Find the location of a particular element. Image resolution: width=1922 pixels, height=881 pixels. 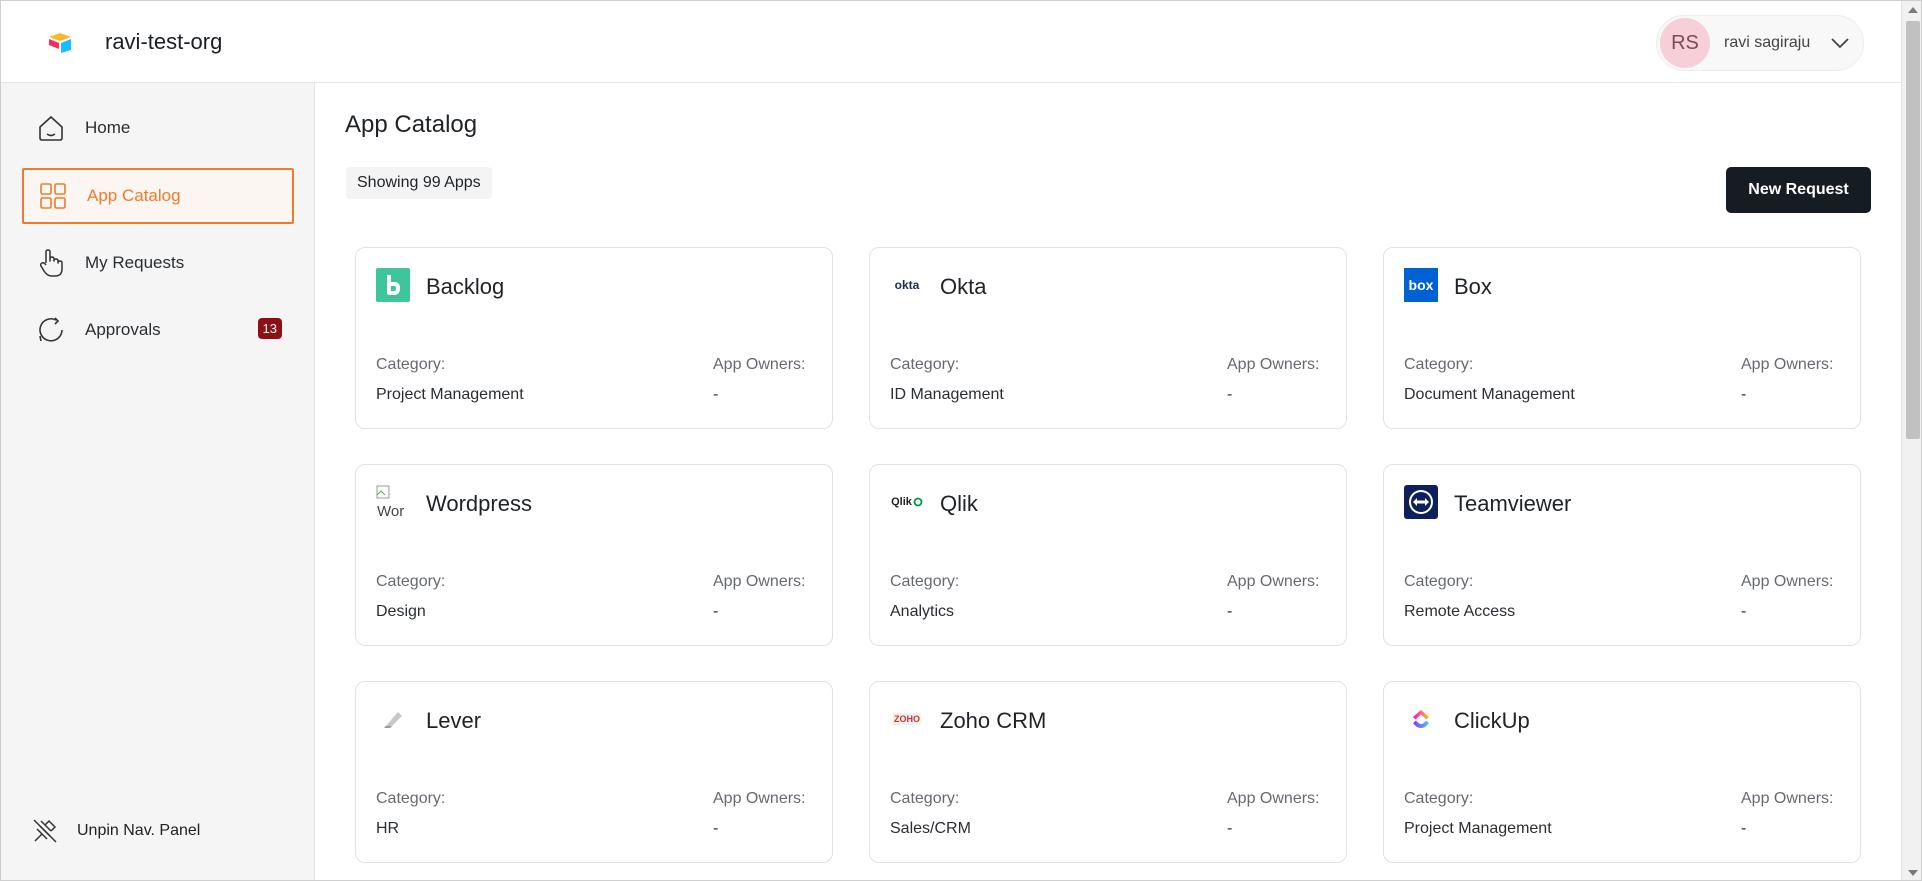

sidebar-item-approvals: Approvals 13 is located at coordinates (158, 330).